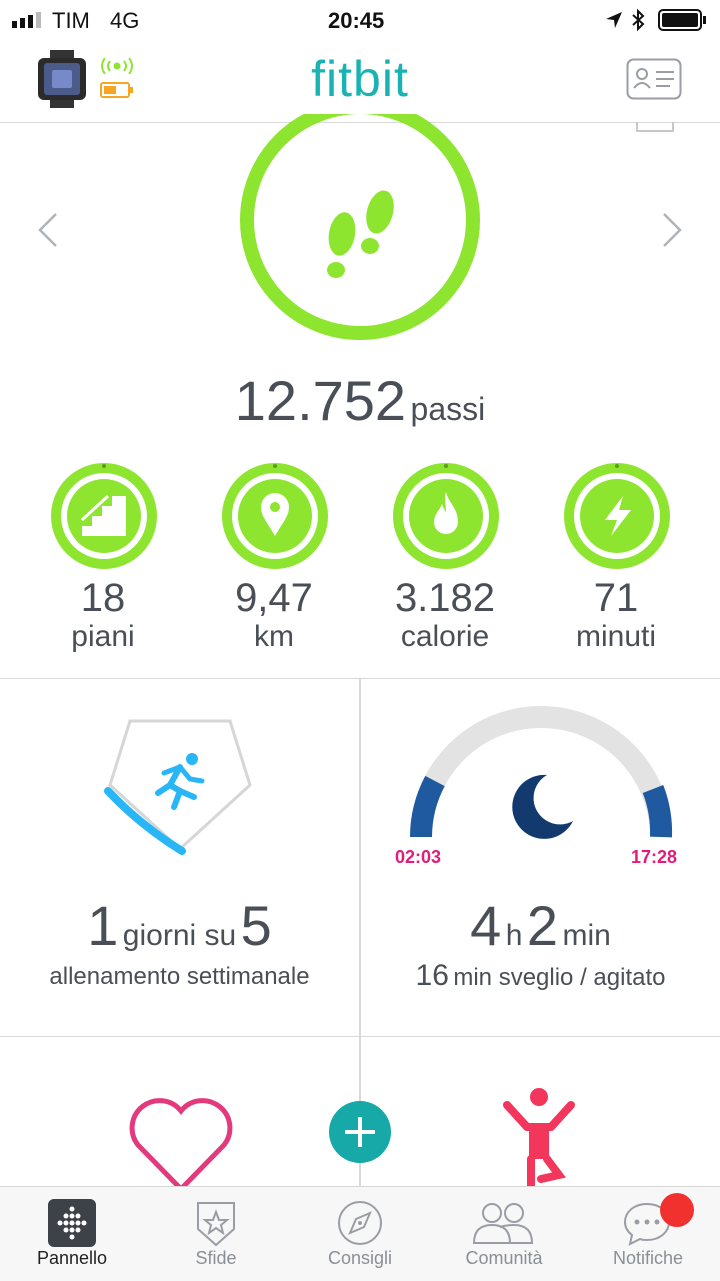 This screenshot has width=720, height=1281. Describe the element at coordinates (360, 238) in the screenshot. I see `footprints-icon` at that location.